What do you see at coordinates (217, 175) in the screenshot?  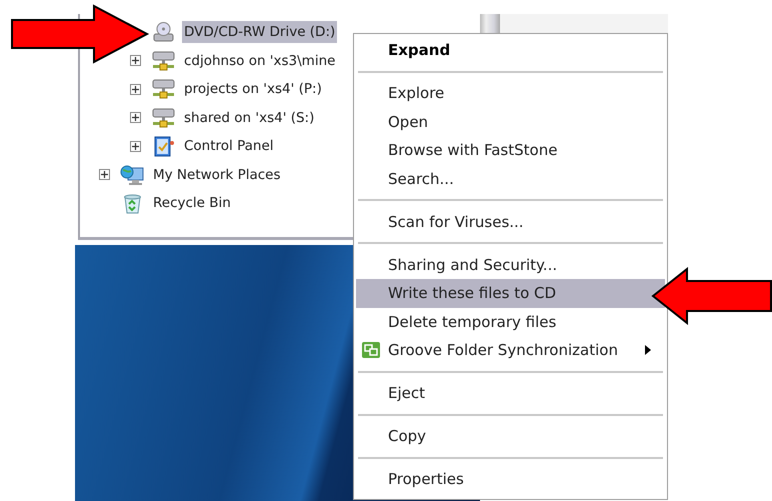 I see `tree-item: My Network Places` at bounding box center [217, 175].